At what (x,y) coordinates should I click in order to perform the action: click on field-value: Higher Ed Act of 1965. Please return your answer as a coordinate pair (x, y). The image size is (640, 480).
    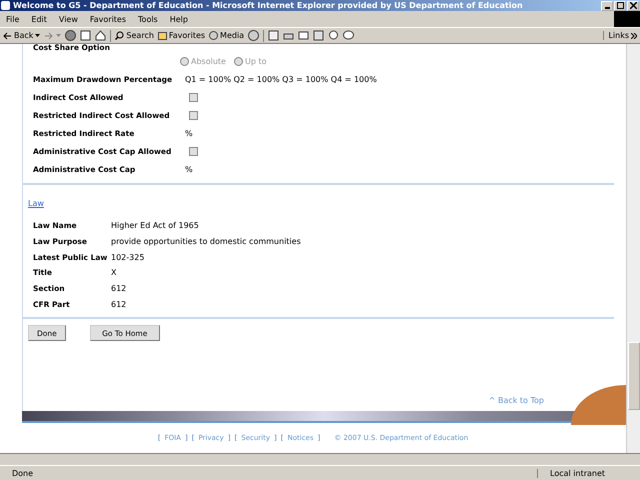
    Looking at the image, I should click on (155, 225).